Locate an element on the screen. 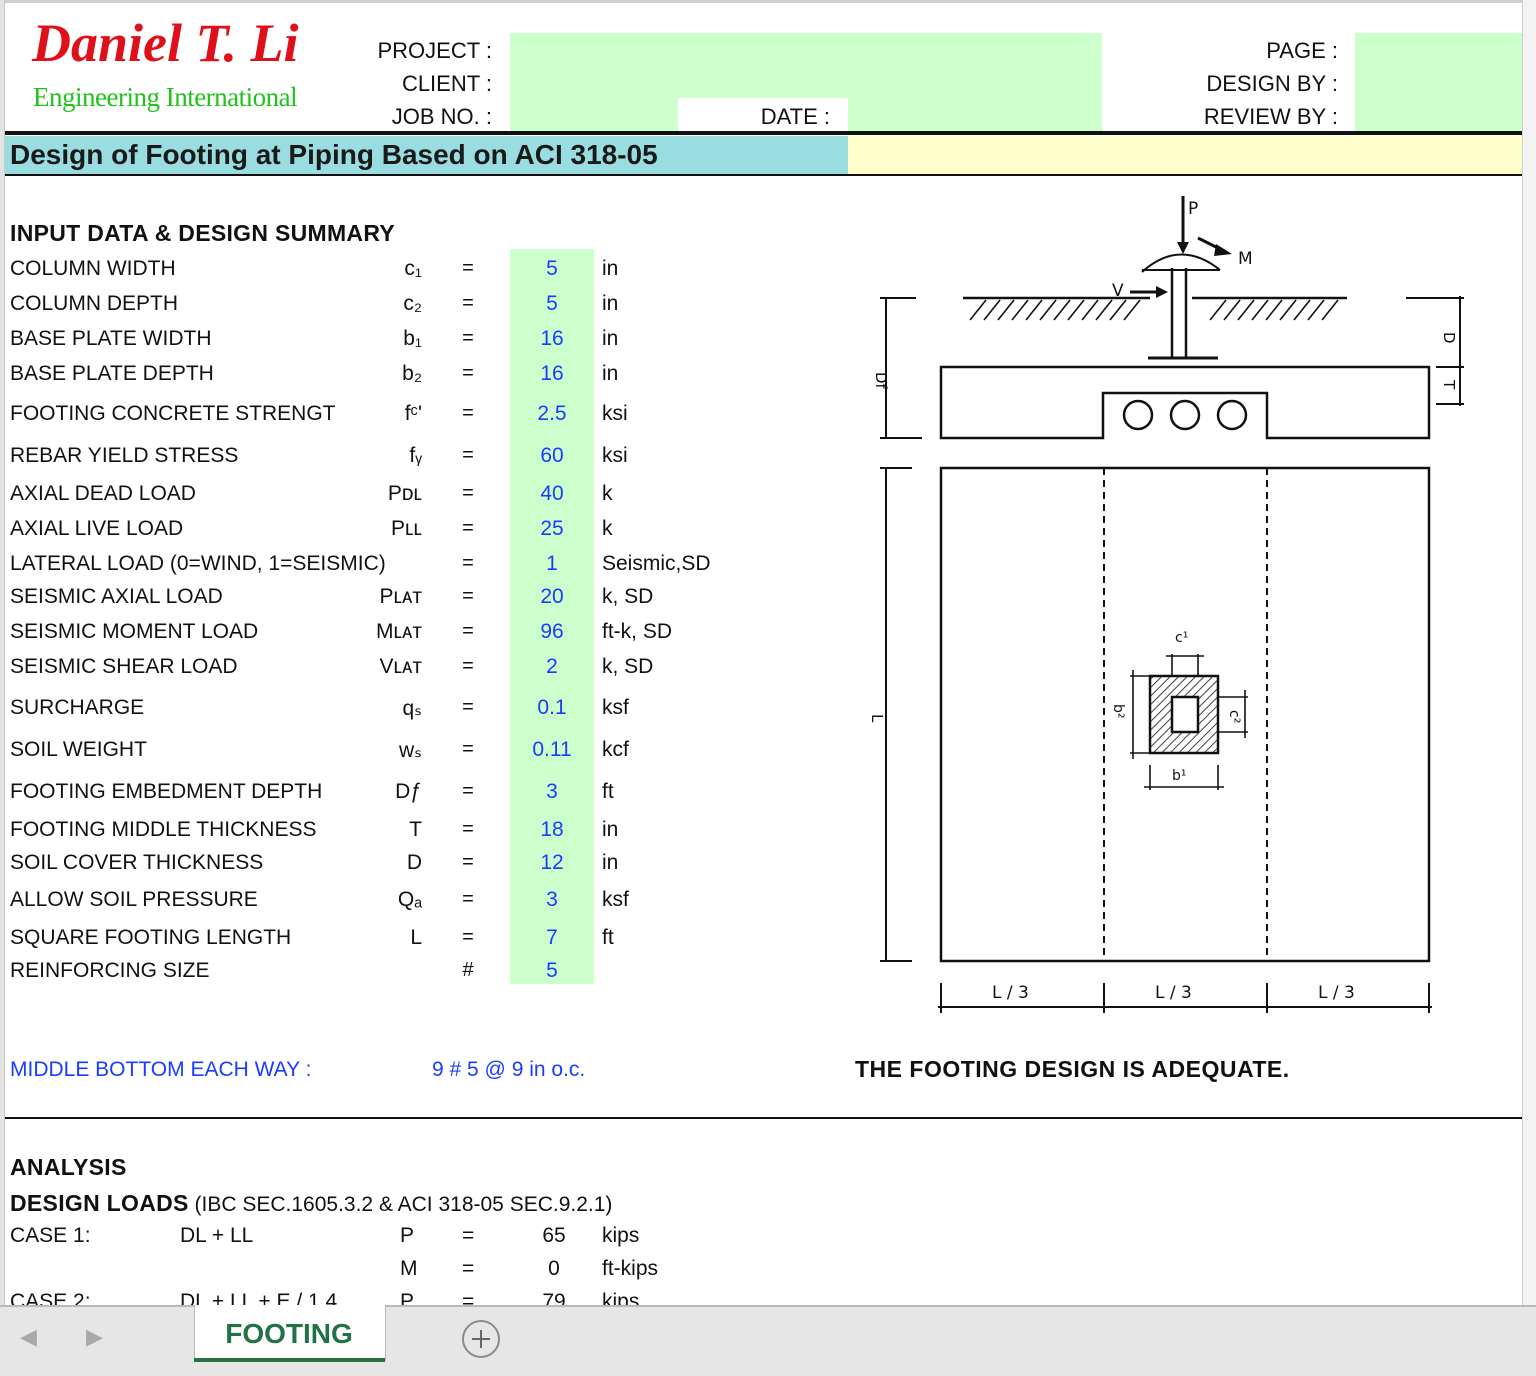  input-value: 60 is located at coordinates (552, 456).